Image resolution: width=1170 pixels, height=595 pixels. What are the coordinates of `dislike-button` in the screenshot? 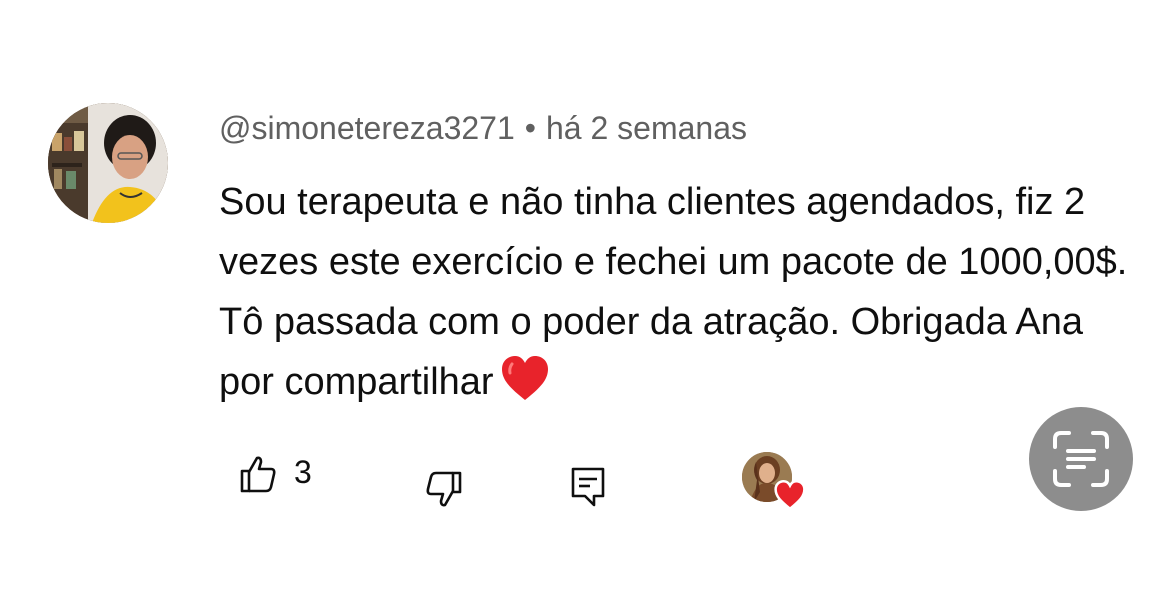 It's located at (444, 488).